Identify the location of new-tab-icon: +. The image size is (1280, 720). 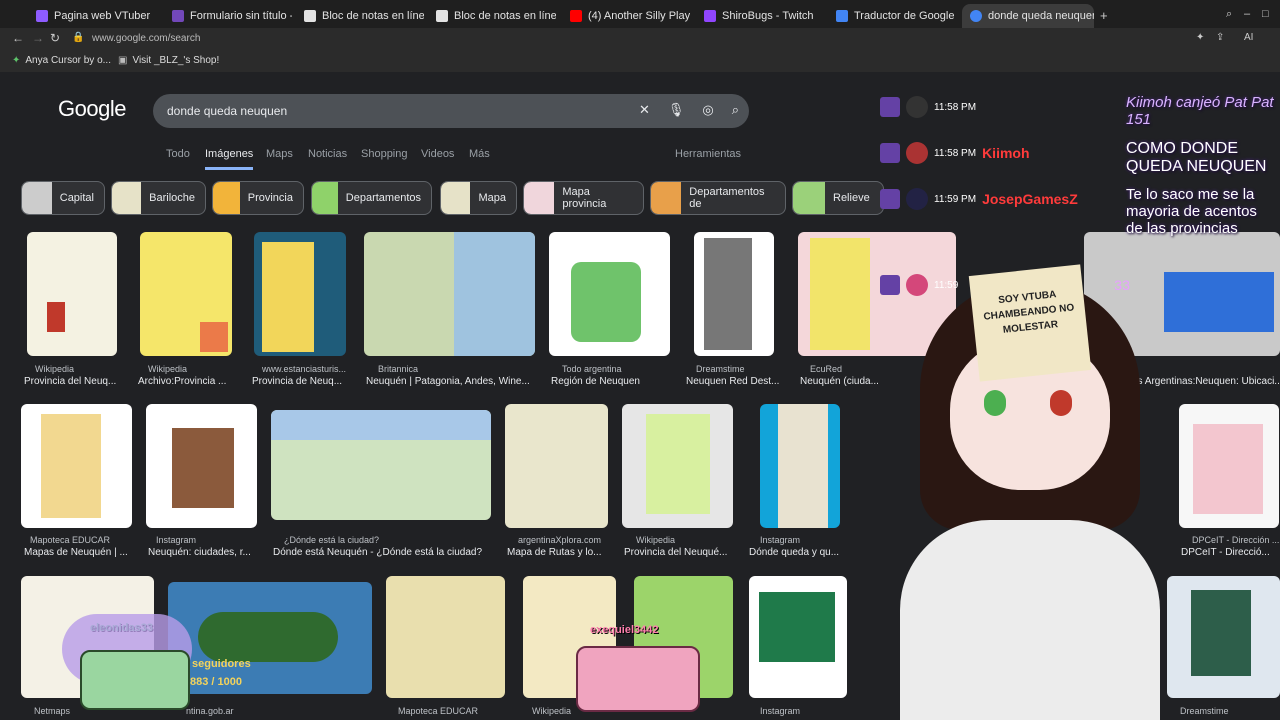
(1104, 15).